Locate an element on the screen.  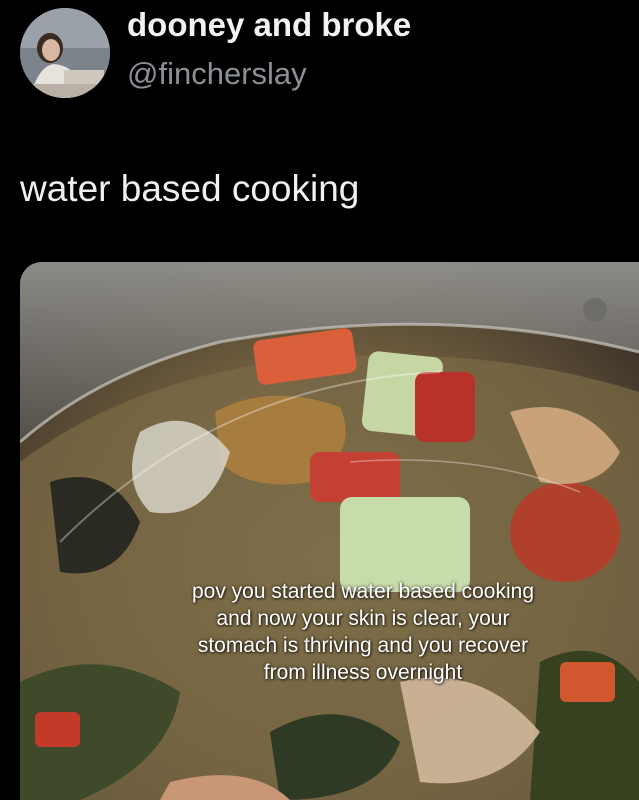
avatar-image is located at coordinates (65, 53).